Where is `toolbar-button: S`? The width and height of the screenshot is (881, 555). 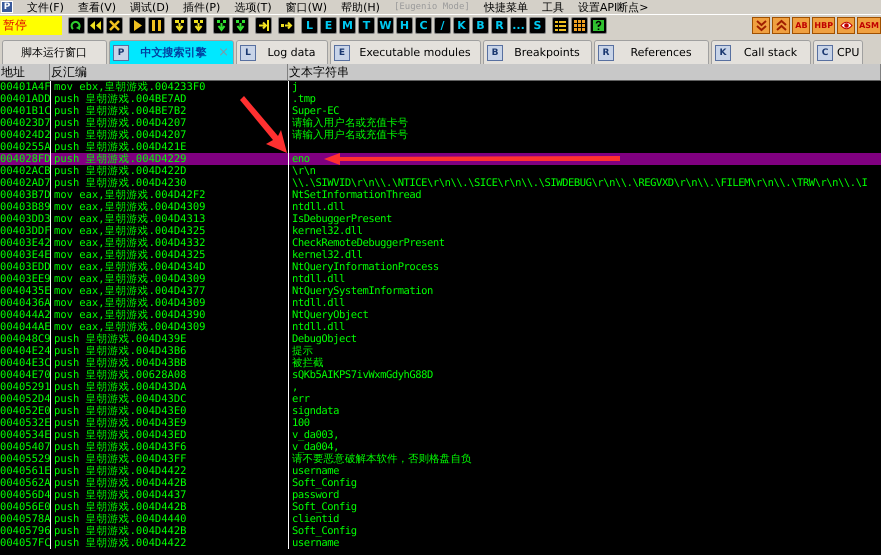
toolbar-button: S is located at coordinates (537, 25).